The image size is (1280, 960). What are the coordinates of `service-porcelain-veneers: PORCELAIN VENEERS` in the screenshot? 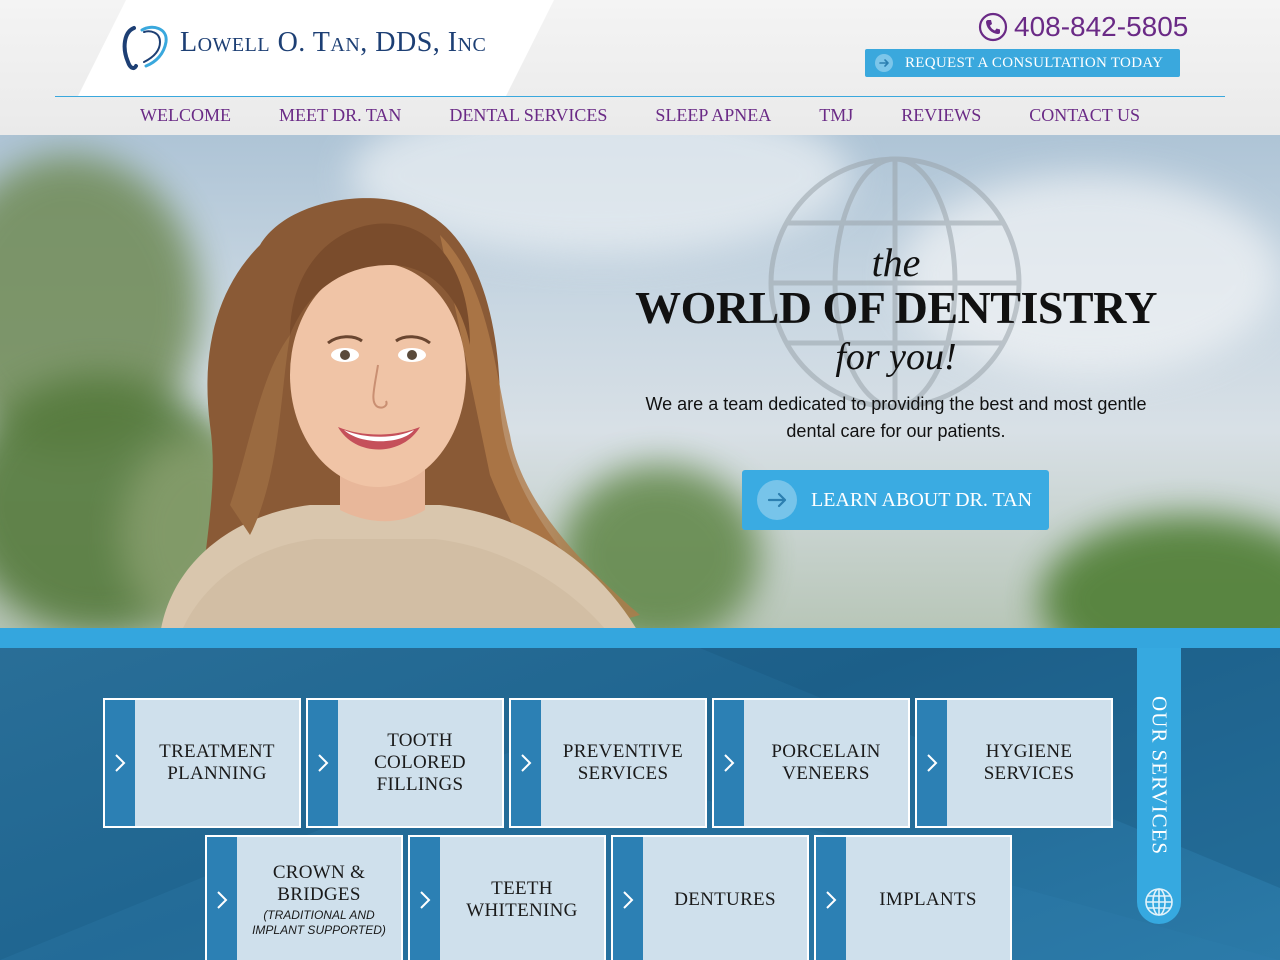 It's located at (811, 763).